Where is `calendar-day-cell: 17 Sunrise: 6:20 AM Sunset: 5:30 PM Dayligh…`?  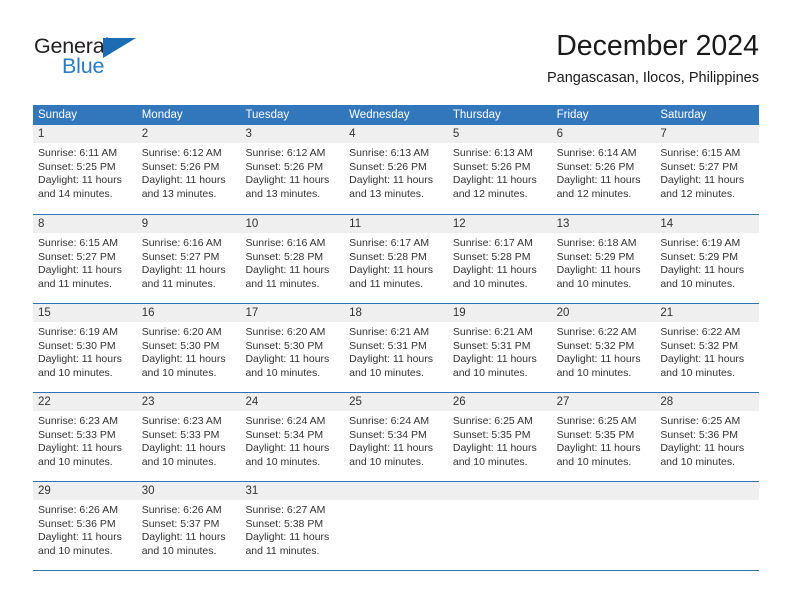
calendar-day-cell: 17 Sunrise: 6:20 AM Sunset: 5:30 PM Dayligh… is located at coordinates (292, 348).